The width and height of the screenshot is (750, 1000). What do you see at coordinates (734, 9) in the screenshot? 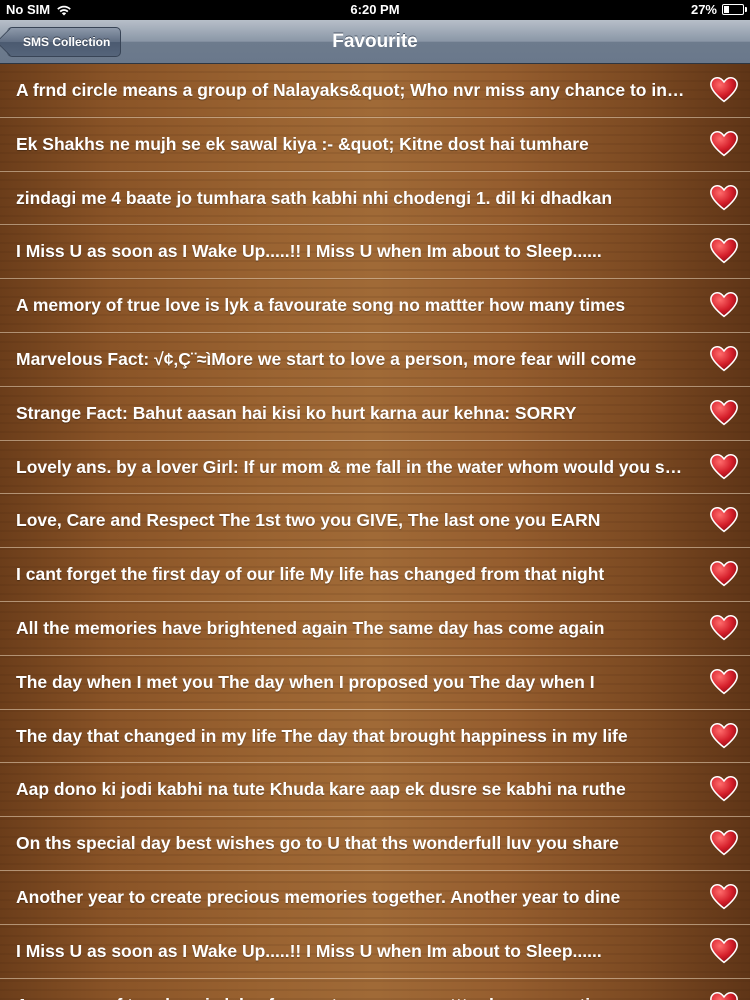
I see `battery-icon` at bounding box center [734, 9].